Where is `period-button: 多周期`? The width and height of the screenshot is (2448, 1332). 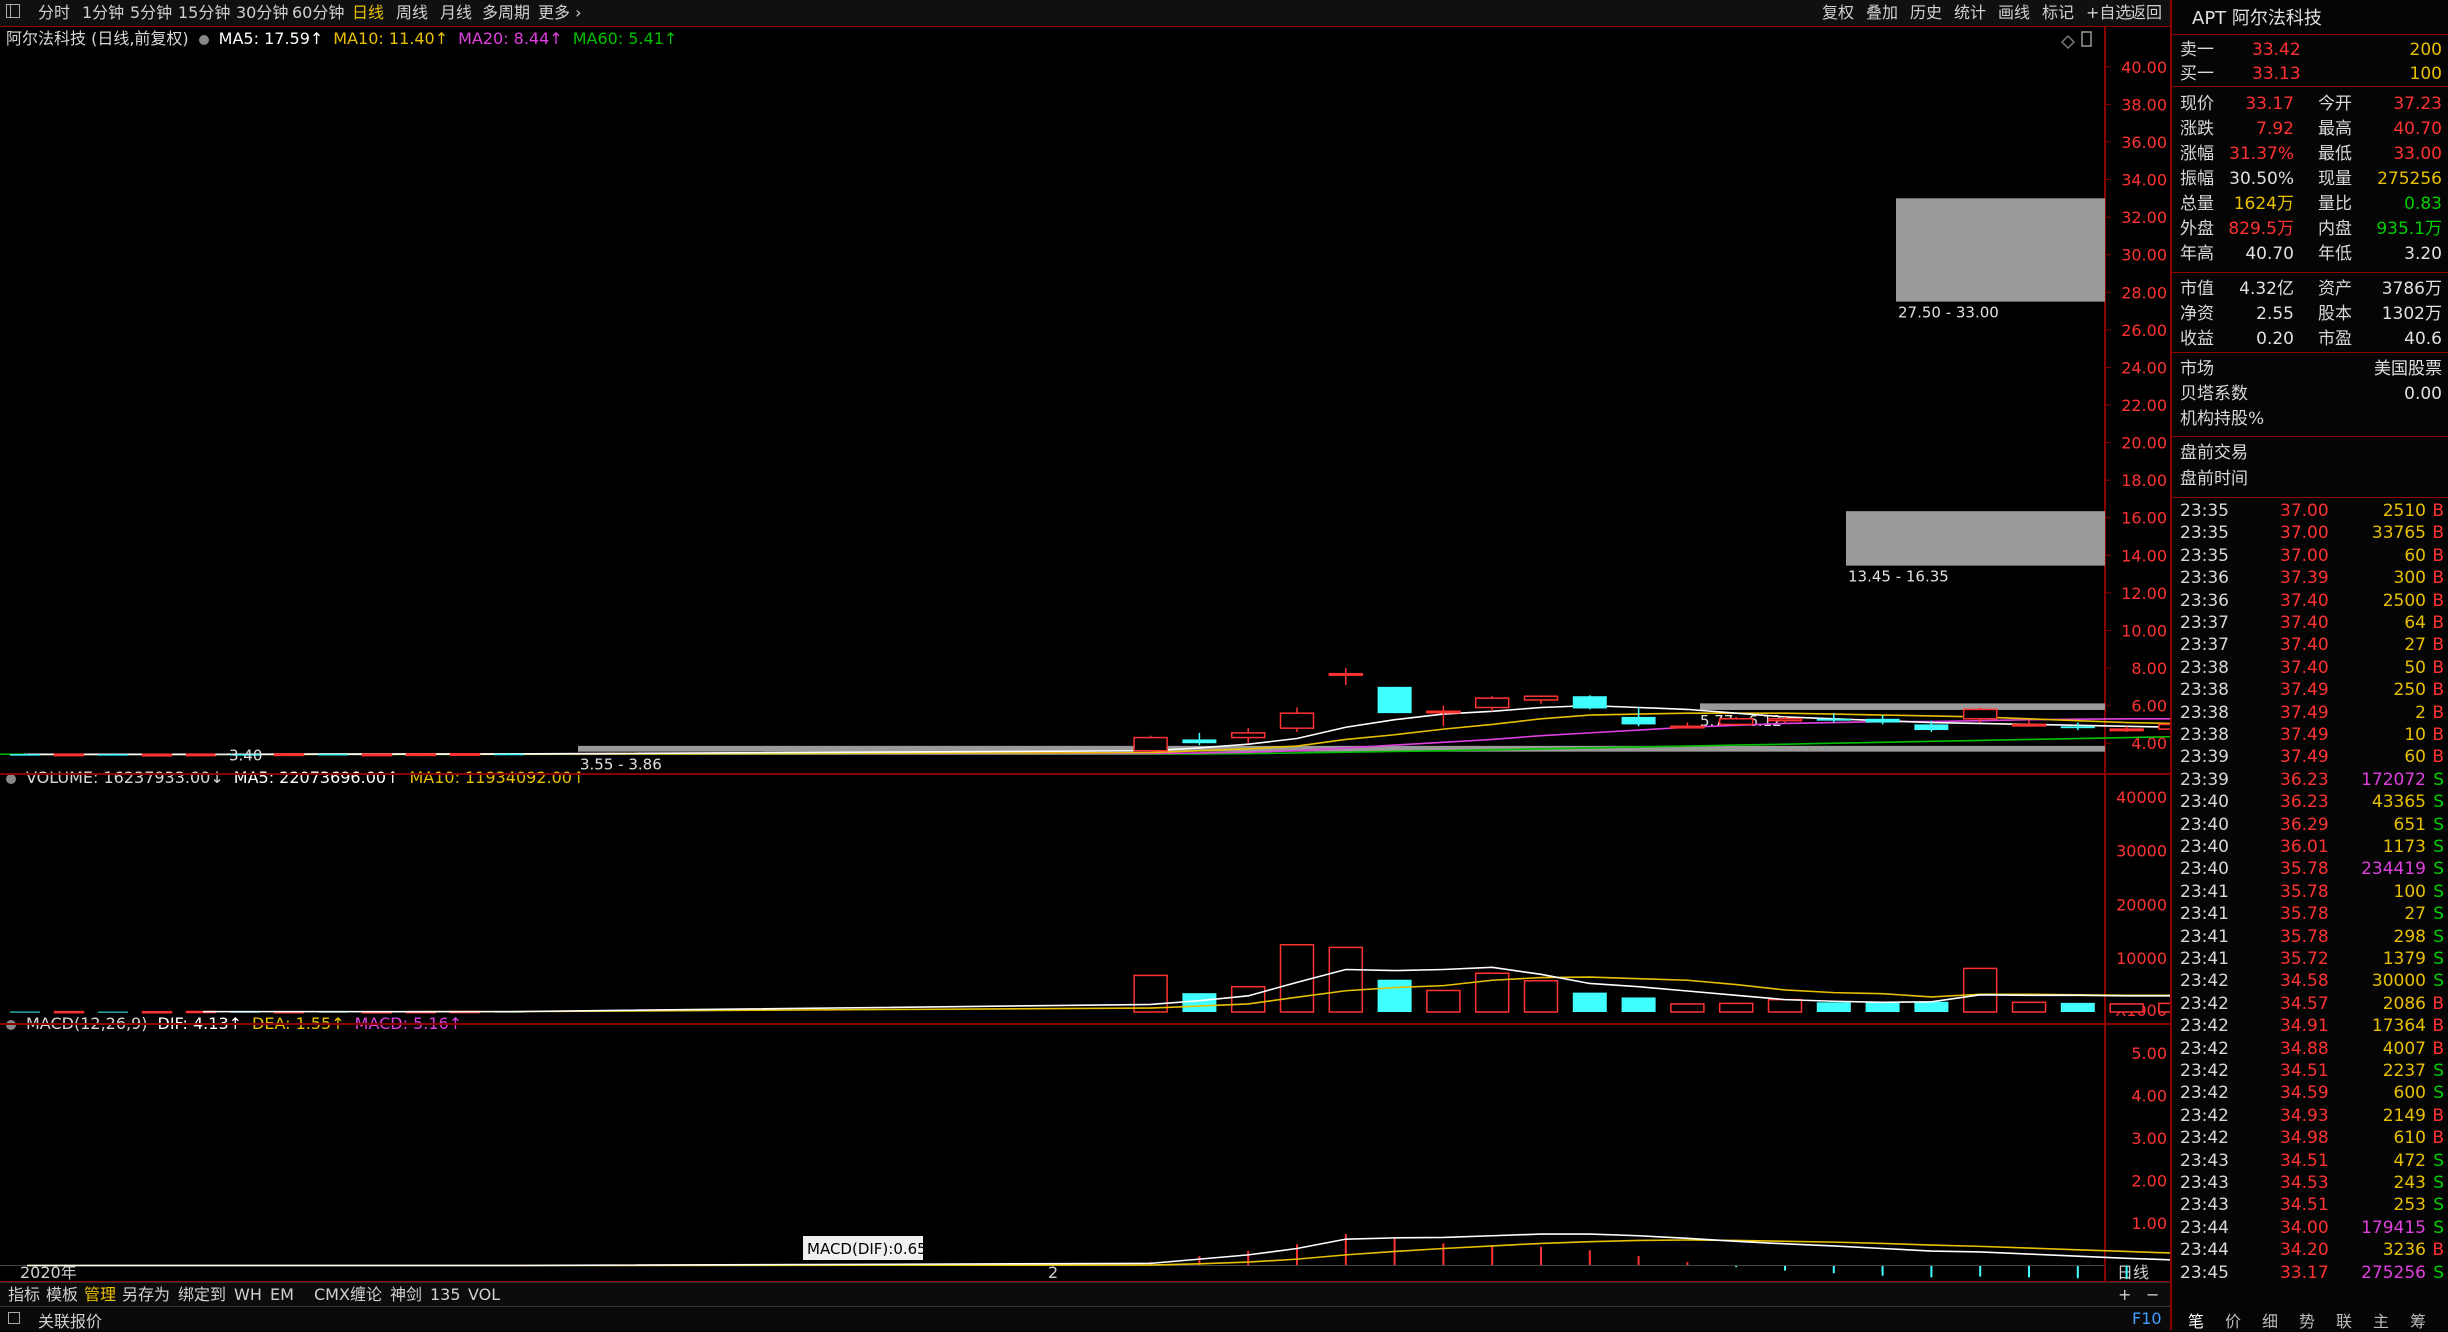
period-button: 多周期 is located at coordinates (506, 13).